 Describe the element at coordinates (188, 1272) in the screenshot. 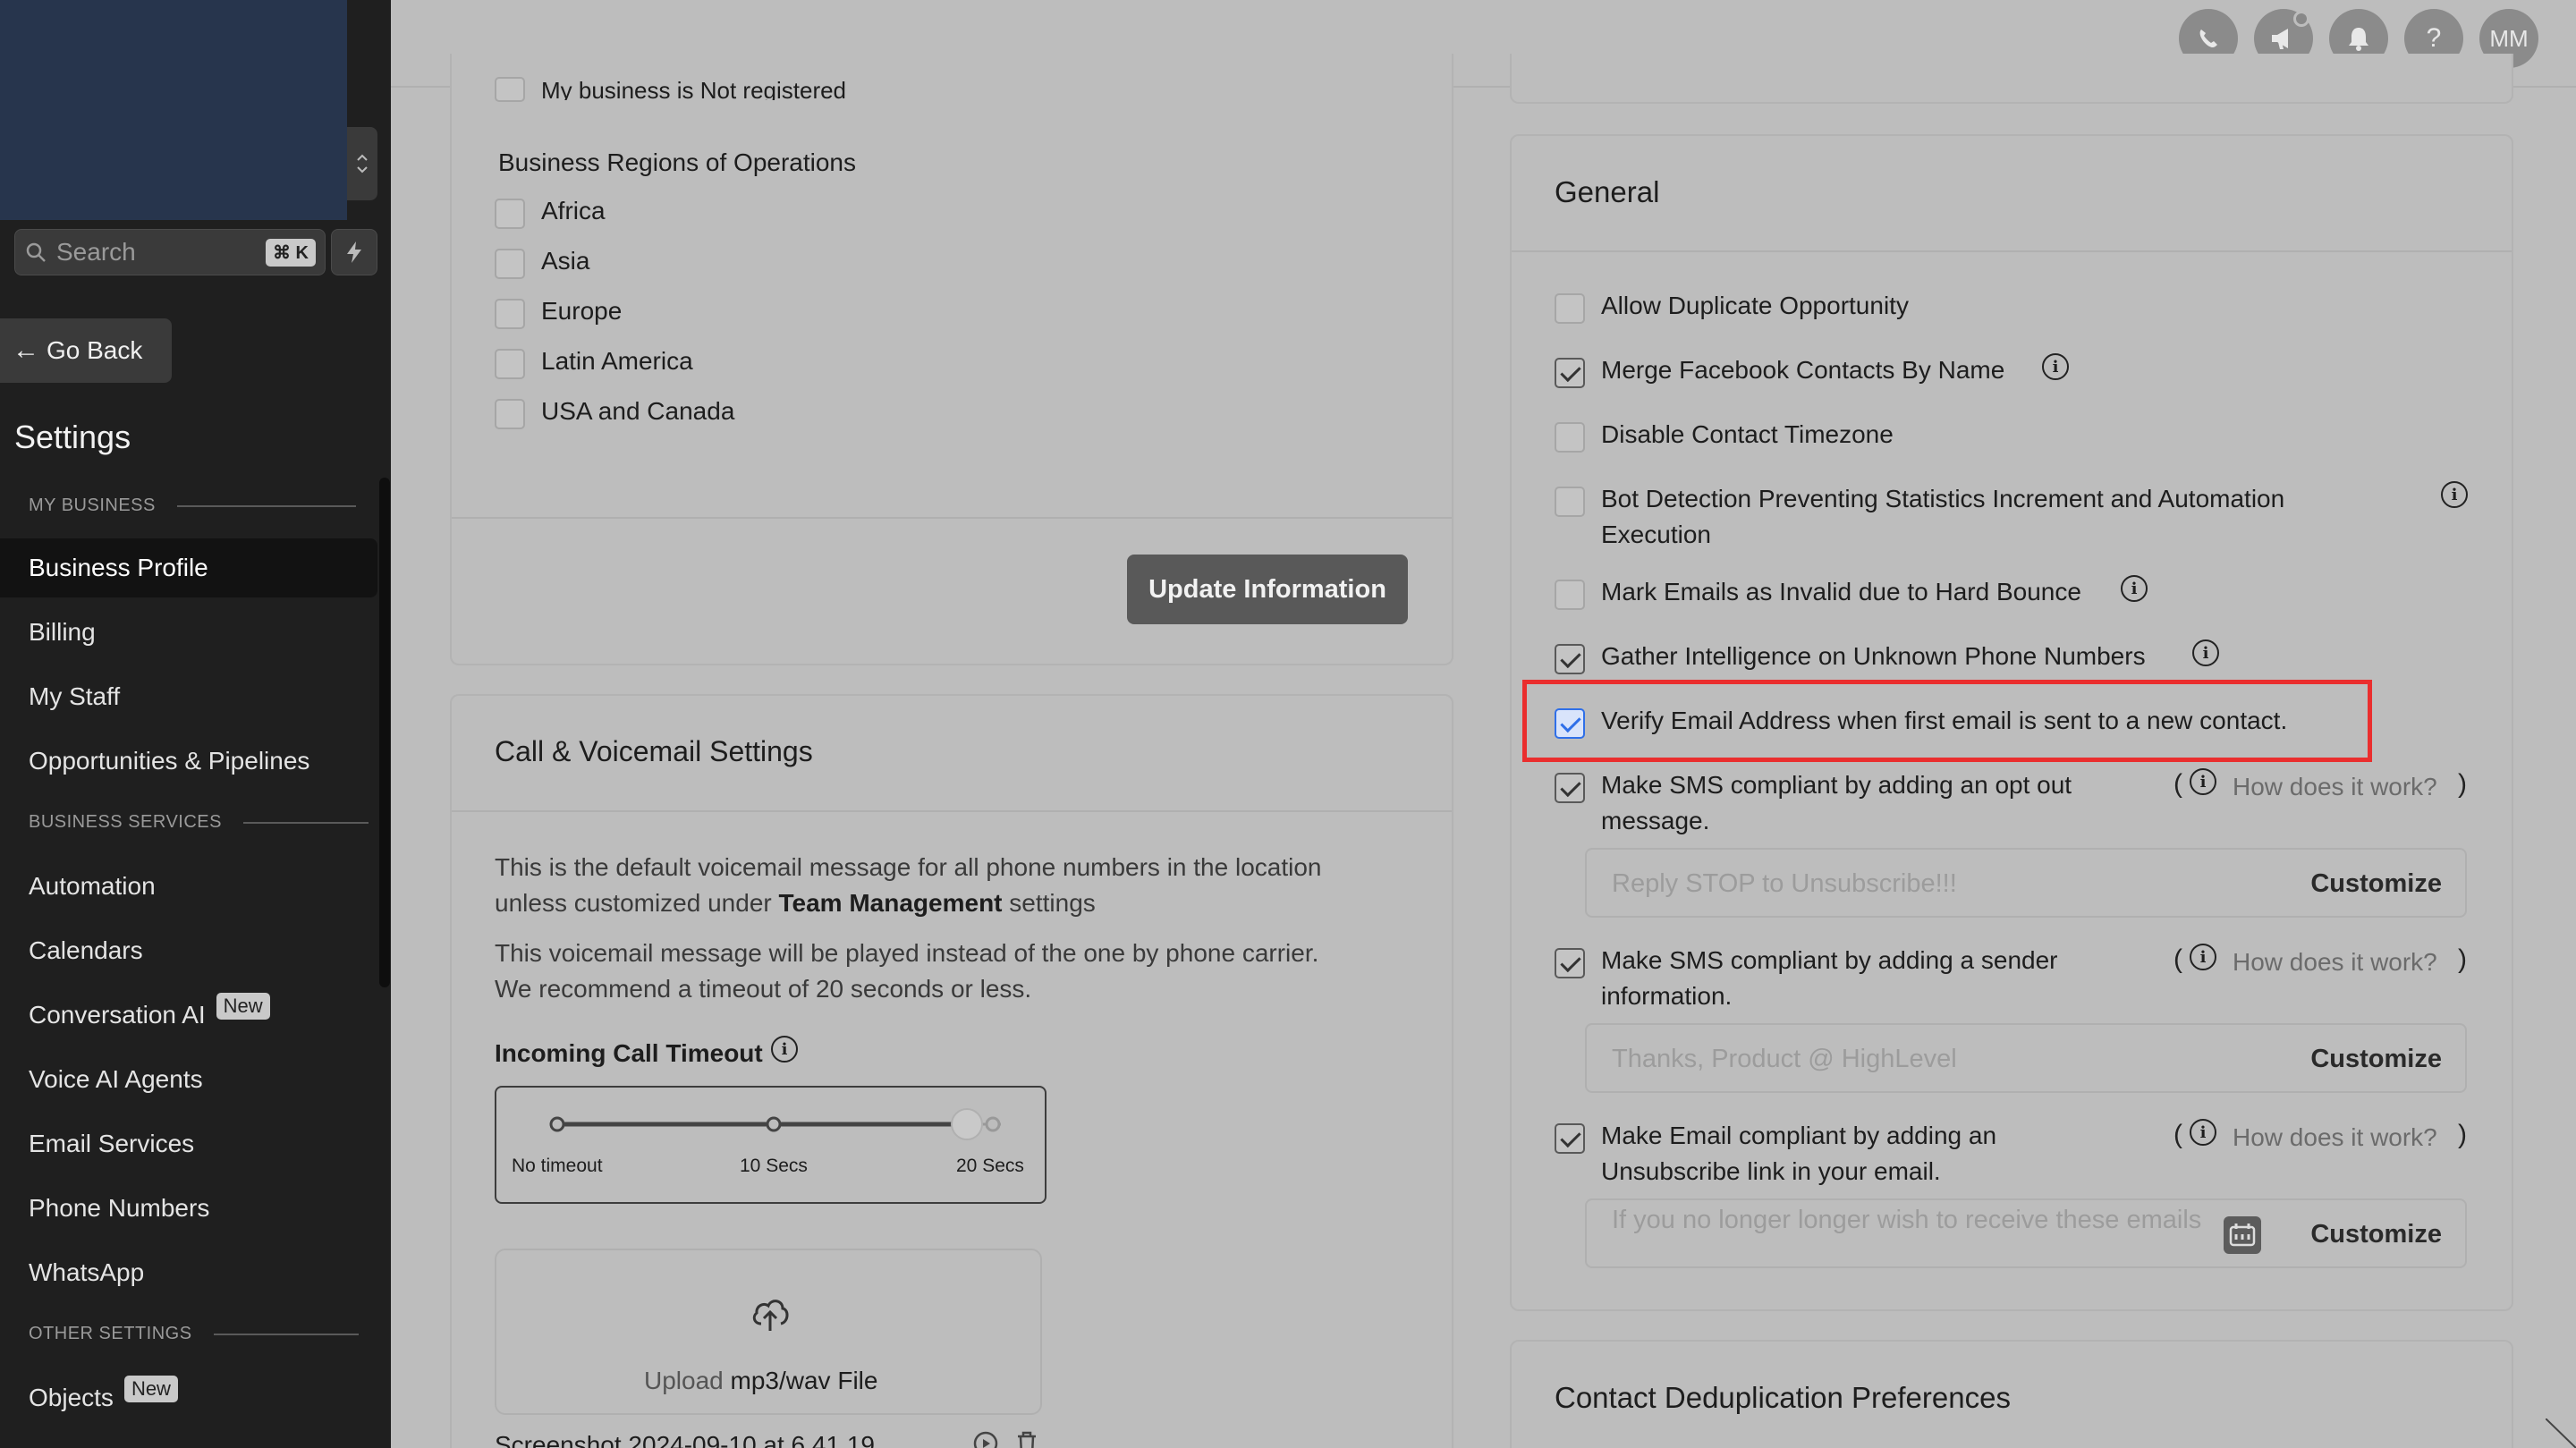

I see `sidebar-item-whatsapp: WhatsApp` at that location.